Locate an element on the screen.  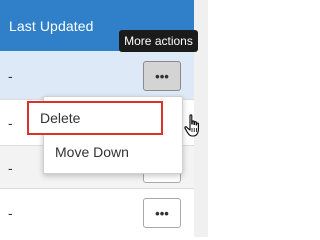
menu-item-move-down: Move Down is located at coordinates (113, 151).